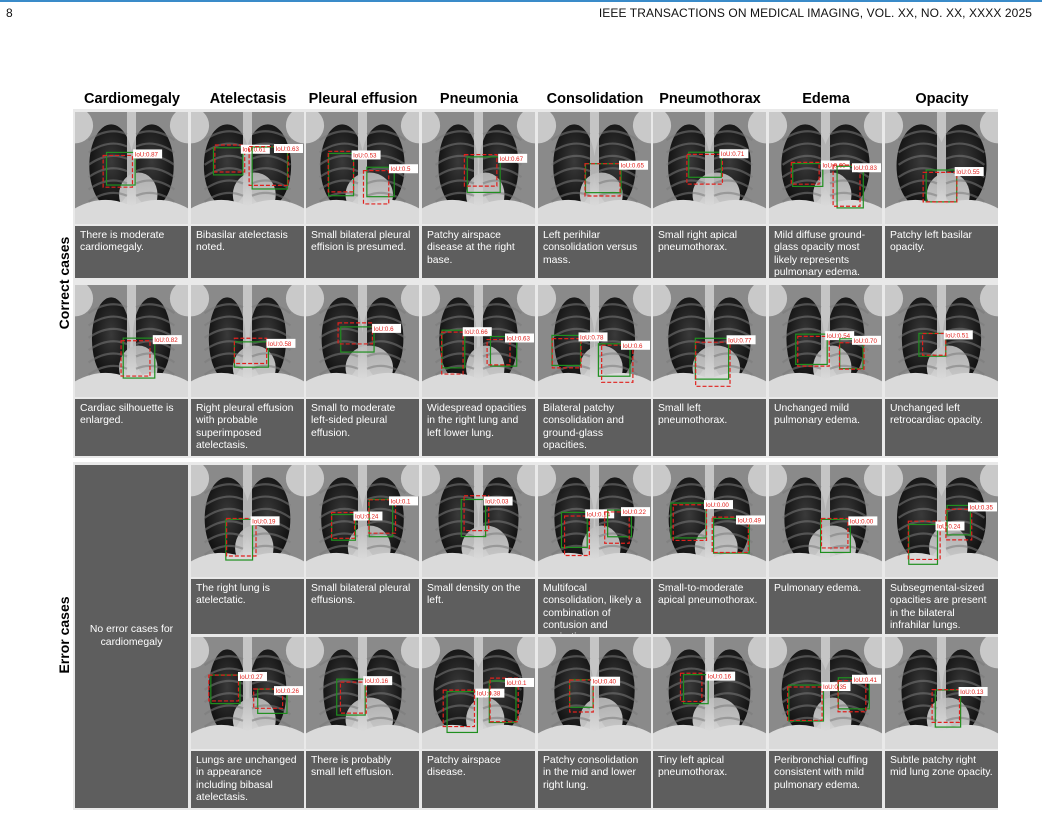 This screenshot has height=819, width=1042. What do you see at coordinates (825, 341) in the screenshot?
I see `xray-image: IoU:0.54 IoU:0.70` at bounding box center [825, 341].